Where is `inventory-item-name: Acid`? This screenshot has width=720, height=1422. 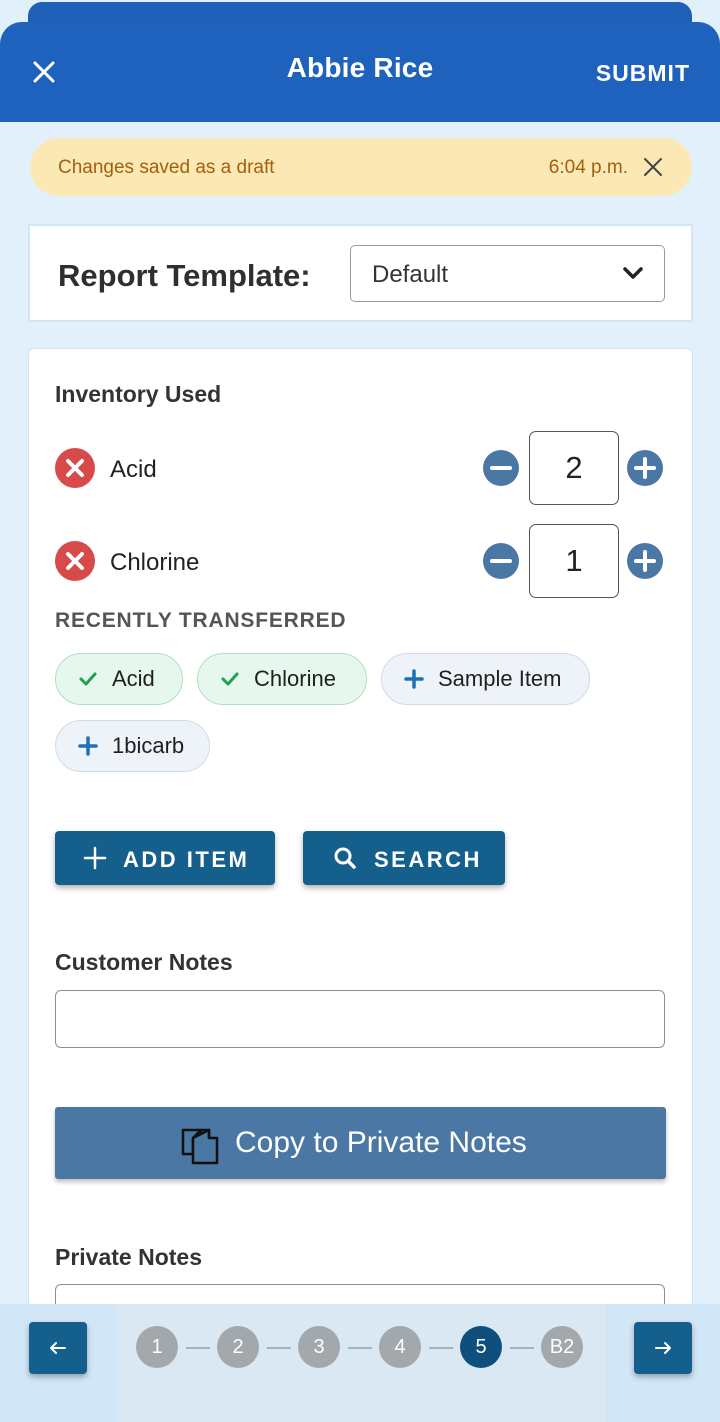 inventory-item-name: Acid is located at coordinates (133, 469).